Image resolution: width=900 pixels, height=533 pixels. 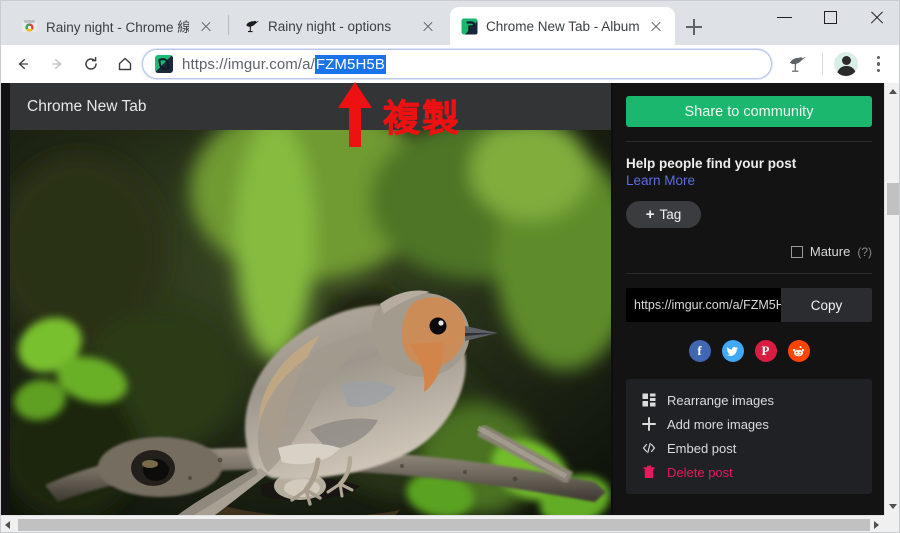 I want to click on menu-label-add-images: Add more images, so click(x=718, y=424).